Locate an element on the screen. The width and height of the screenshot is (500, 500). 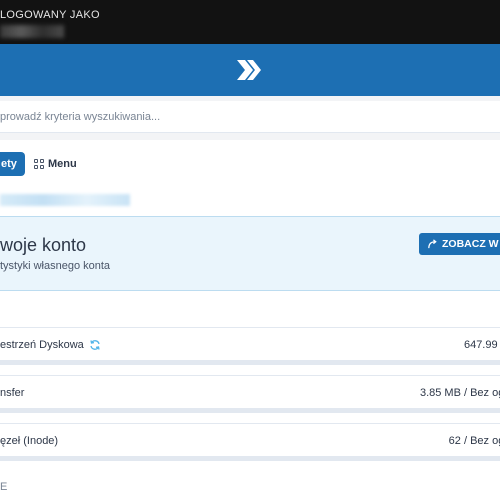
usage-bar-inode is located at coordinates (250, 459).